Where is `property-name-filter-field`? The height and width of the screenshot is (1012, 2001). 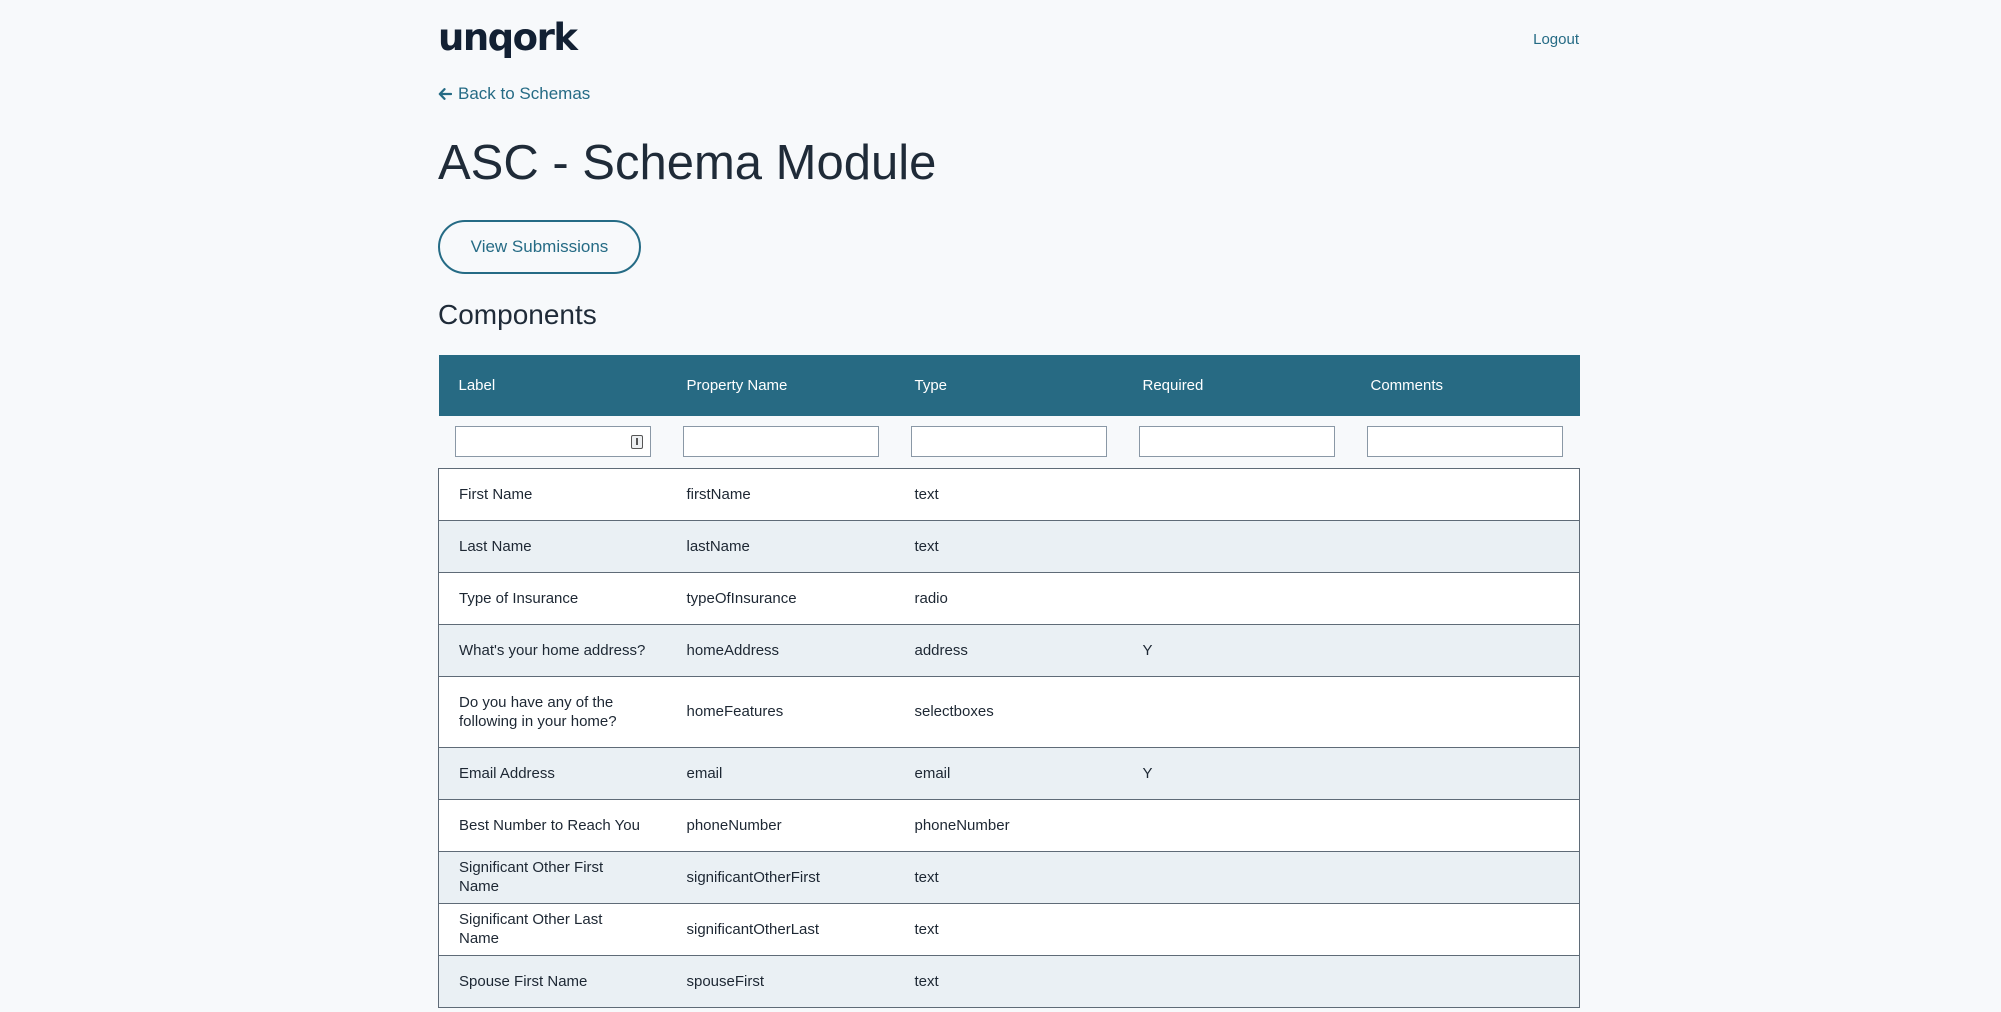 property-name-filter-field is located at coordinates (780, 442).